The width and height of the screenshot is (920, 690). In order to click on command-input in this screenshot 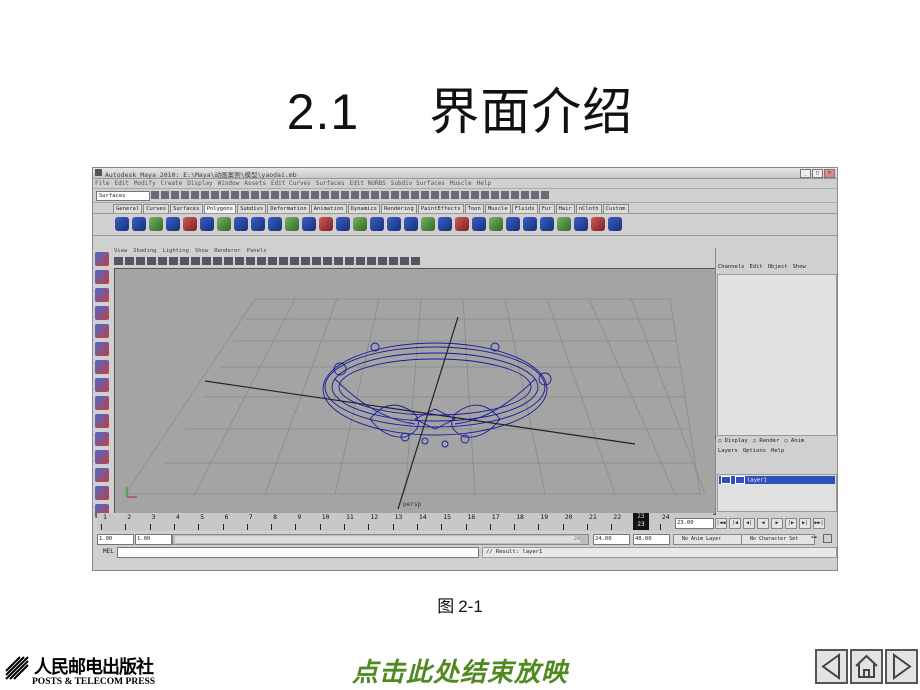, I will do `click(298, 552)`.